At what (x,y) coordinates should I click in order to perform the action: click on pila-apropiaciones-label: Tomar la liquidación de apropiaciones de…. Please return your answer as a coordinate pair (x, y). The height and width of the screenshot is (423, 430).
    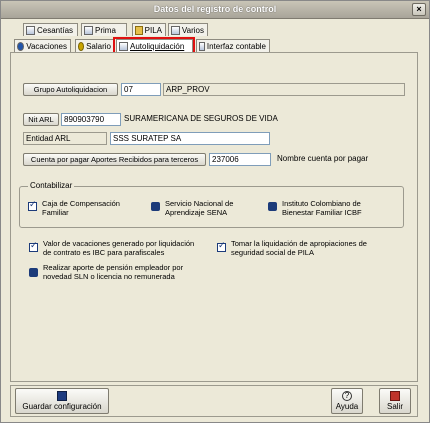
    Looking at the image, I should click on (299, 248).